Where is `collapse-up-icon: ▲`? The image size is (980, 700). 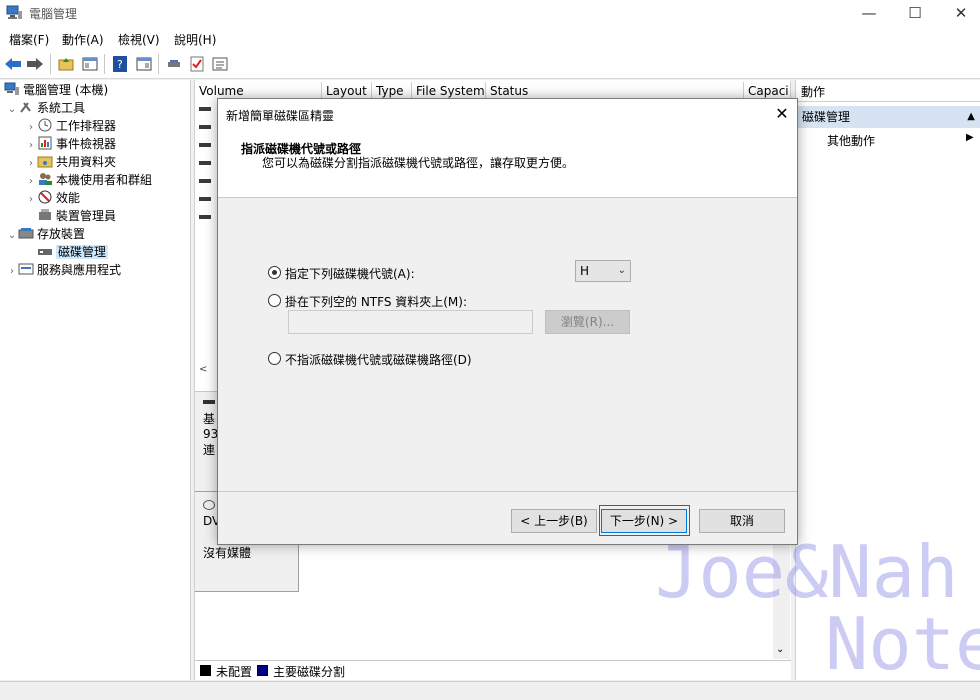 collapse-up-icon: ▲ is located at coordinates (971, 117).